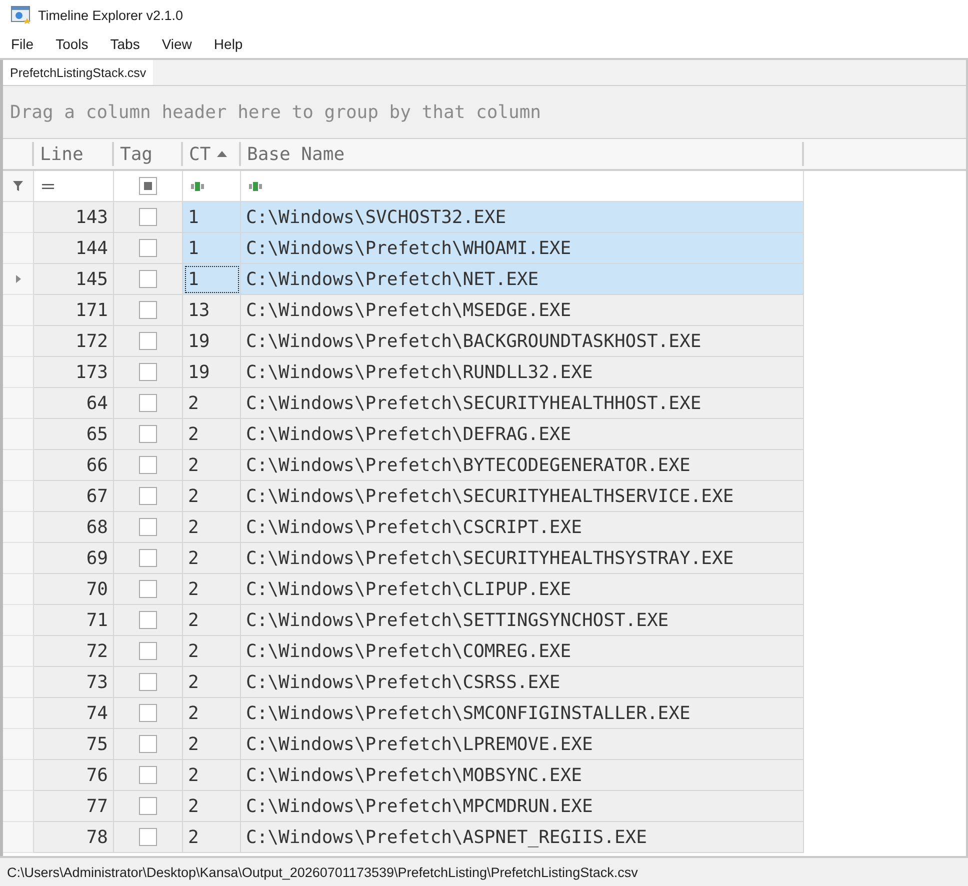 This screenshot has width=968, height=886. I want to click on column-header: Base Name, so click(522, 154).